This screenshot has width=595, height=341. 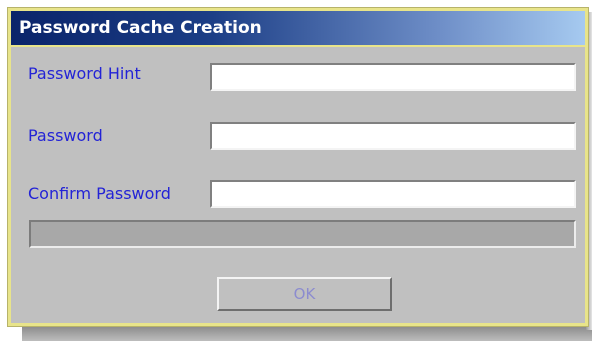 I want to click on password-hint-input, so click(x=393, y=77).